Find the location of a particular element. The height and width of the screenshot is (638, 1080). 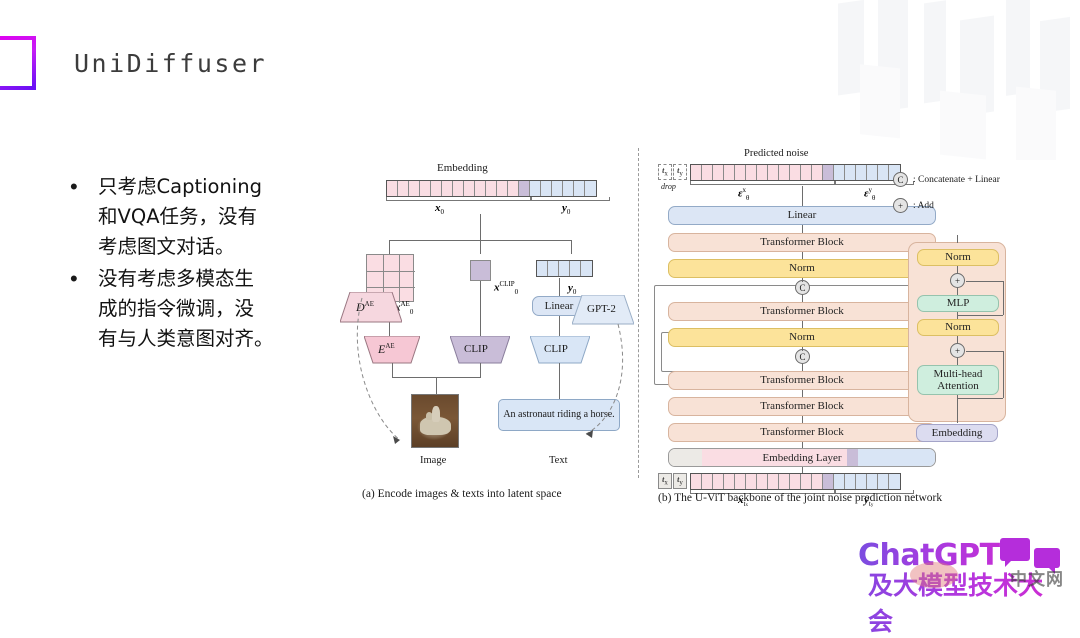

bullet-line: 只考虑Captioning is located at coordinates (180, 186).